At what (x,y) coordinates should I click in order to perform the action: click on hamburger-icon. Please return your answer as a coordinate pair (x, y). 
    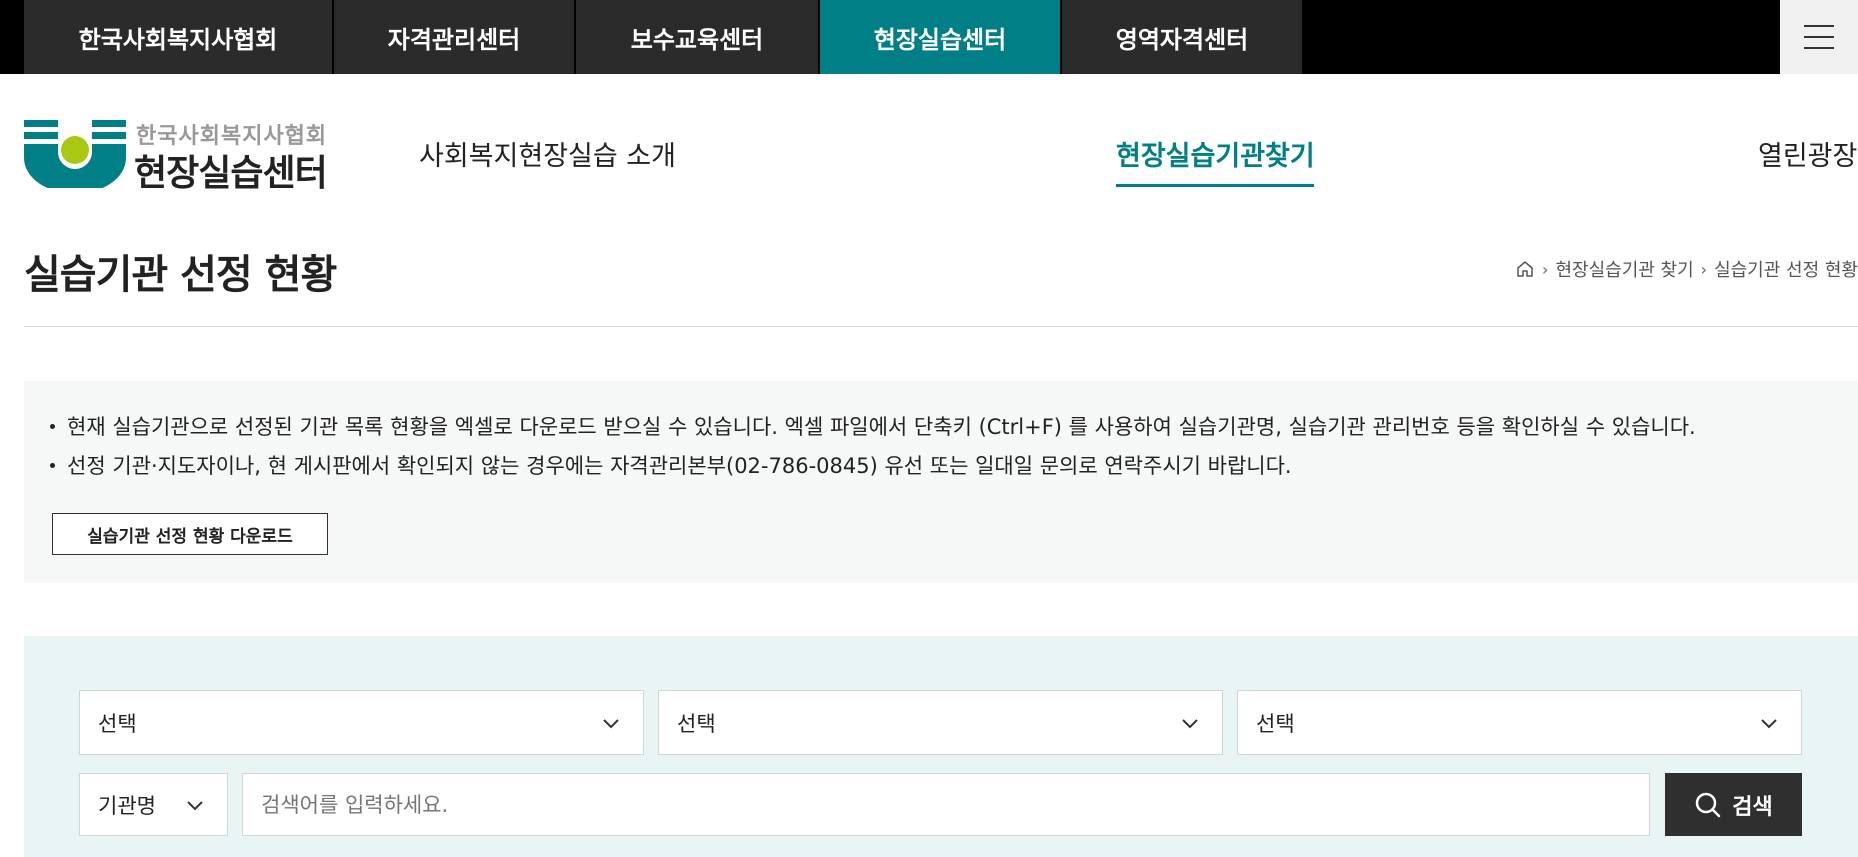
    Looking at the image, I should click on (1819, 37).